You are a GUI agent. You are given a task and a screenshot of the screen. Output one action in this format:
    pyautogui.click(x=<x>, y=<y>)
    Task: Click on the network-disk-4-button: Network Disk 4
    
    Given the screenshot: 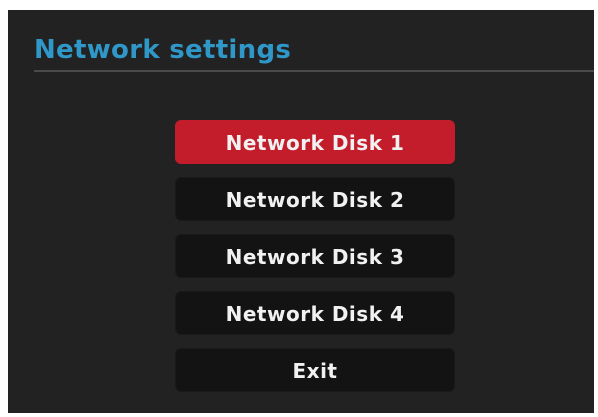 What is the action you would take?
    pyautogui.click(x=315, y=313)
    